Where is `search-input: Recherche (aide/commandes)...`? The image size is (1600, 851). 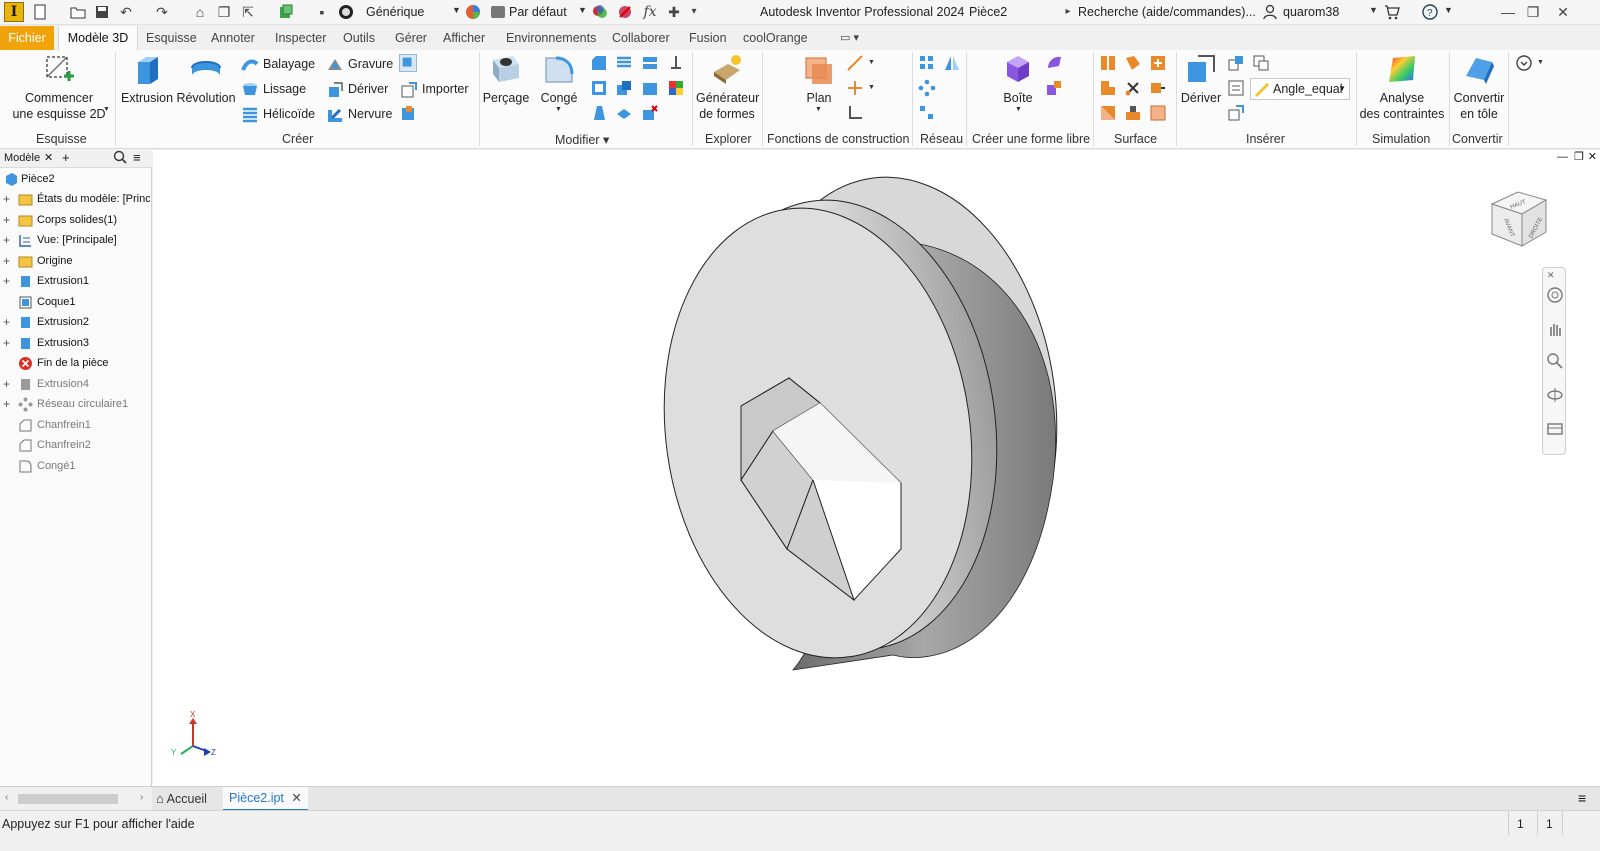
search-input: Recherche (aide/commandes)... is located at coordinates (1167, 12).